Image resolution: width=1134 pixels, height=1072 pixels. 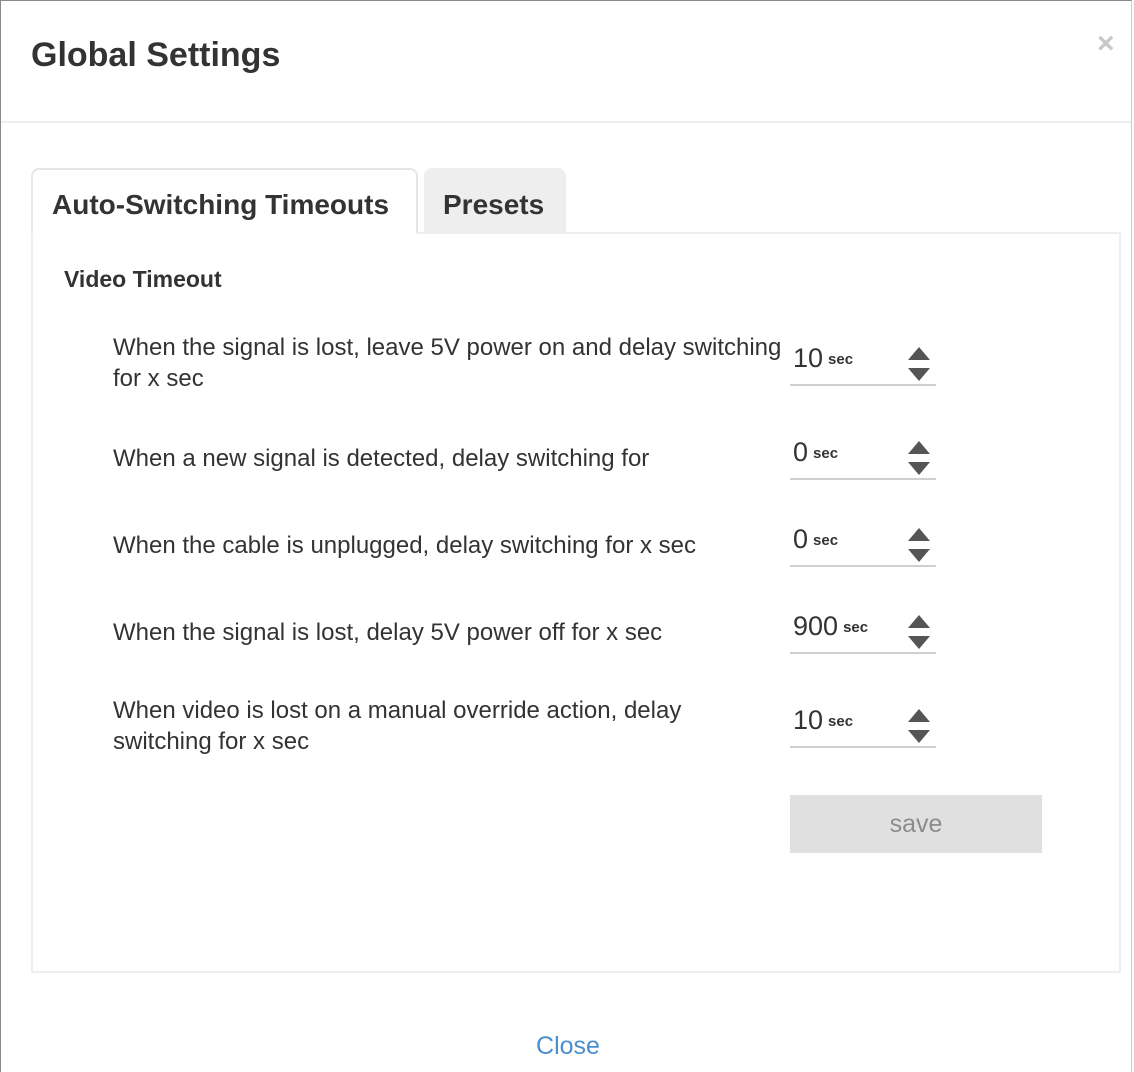 I want to click on manual-override-stepper: 10 sec, so click(x=863, y=726).